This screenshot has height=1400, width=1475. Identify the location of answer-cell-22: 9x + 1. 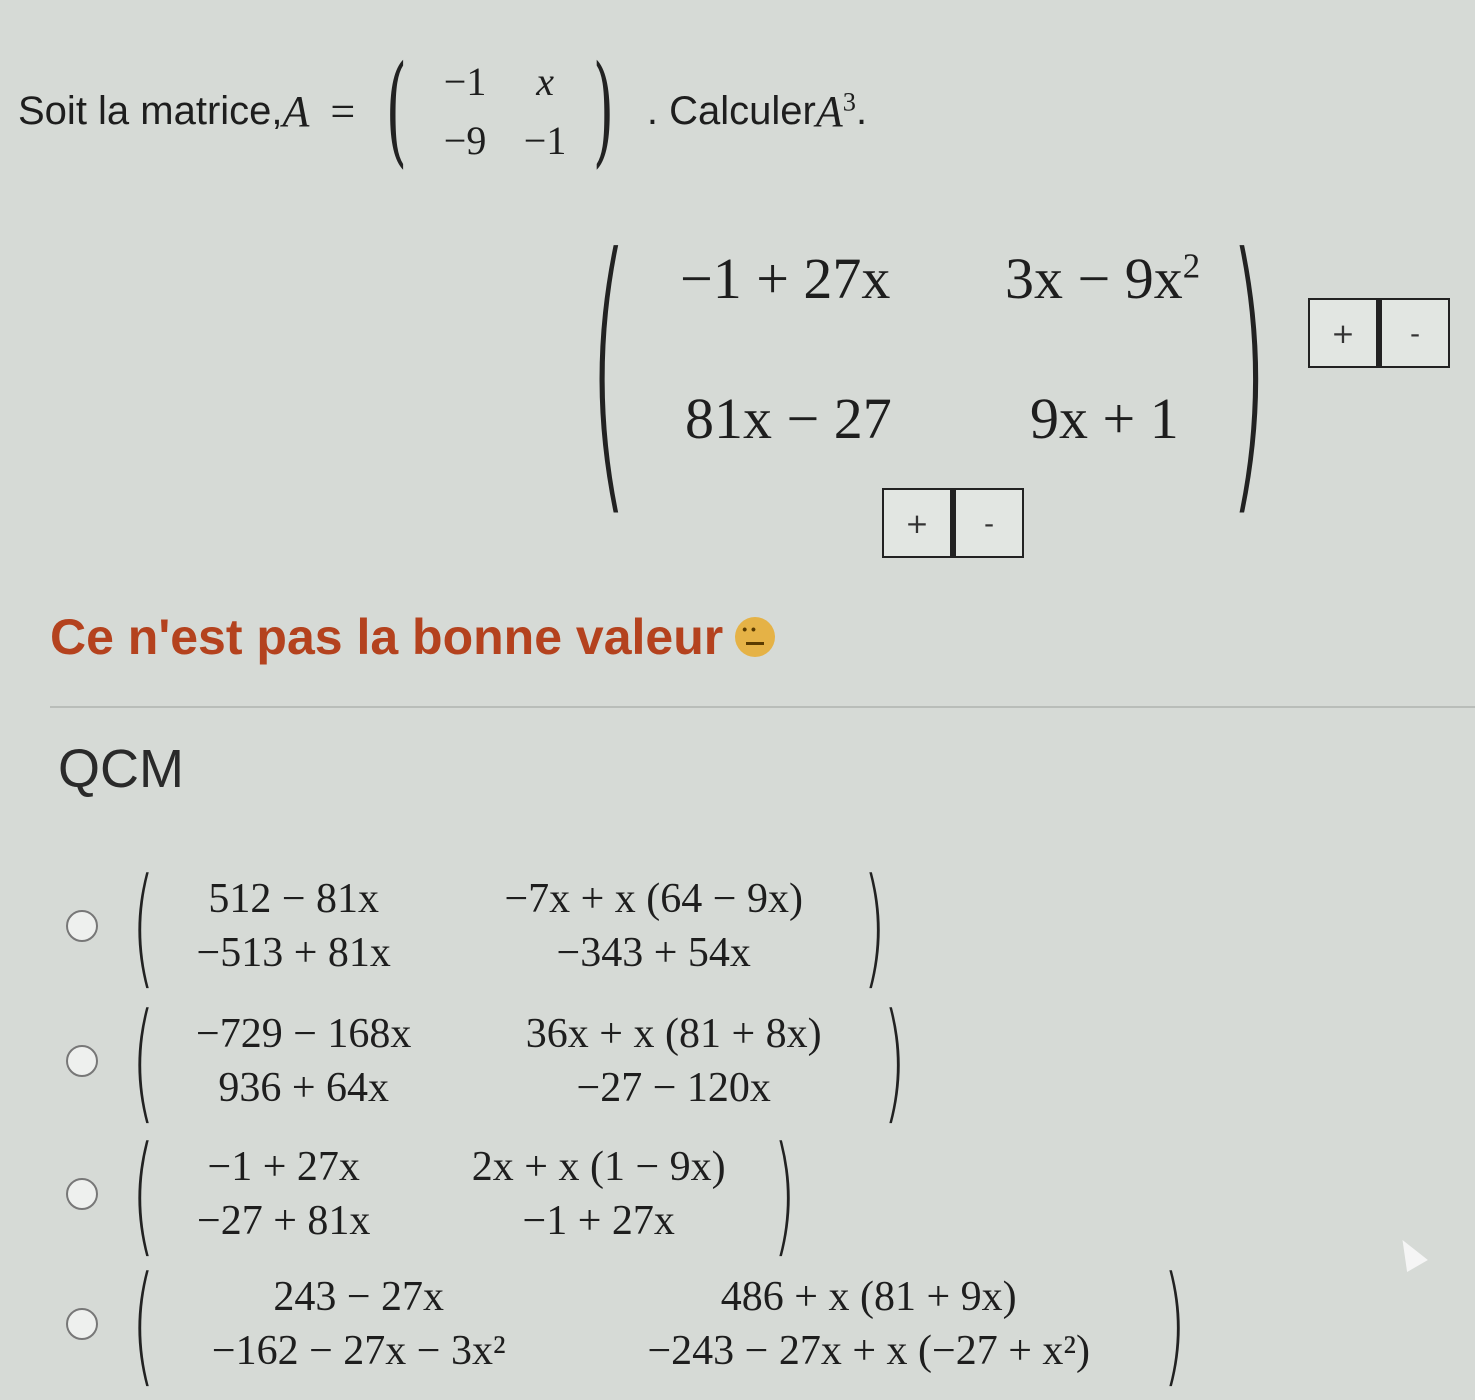
(1104, 418).